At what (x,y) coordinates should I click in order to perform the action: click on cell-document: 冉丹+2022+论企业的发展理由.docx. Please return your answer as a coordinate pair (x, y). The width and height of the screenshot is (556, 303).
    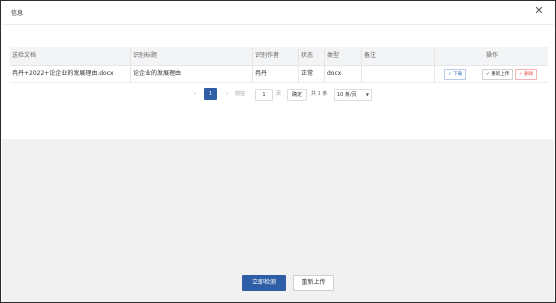
    Looking at the image, I should click on (63, 73).